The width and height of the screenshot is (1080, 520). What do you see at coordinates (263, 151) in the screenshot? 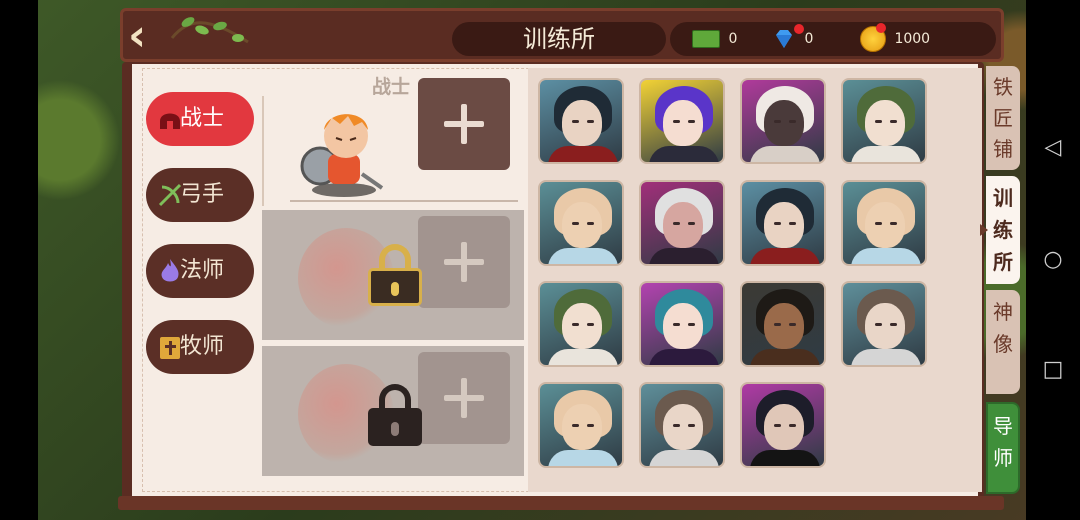
I see `vertical-divider` at bounding box center [263, 151].